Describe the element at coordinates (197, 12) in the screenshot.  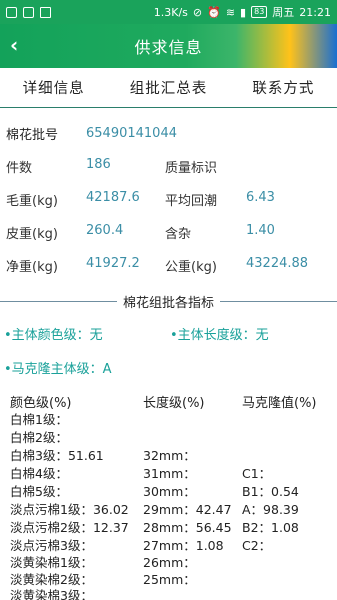
I see `mute-icon: ⊘` at that location.